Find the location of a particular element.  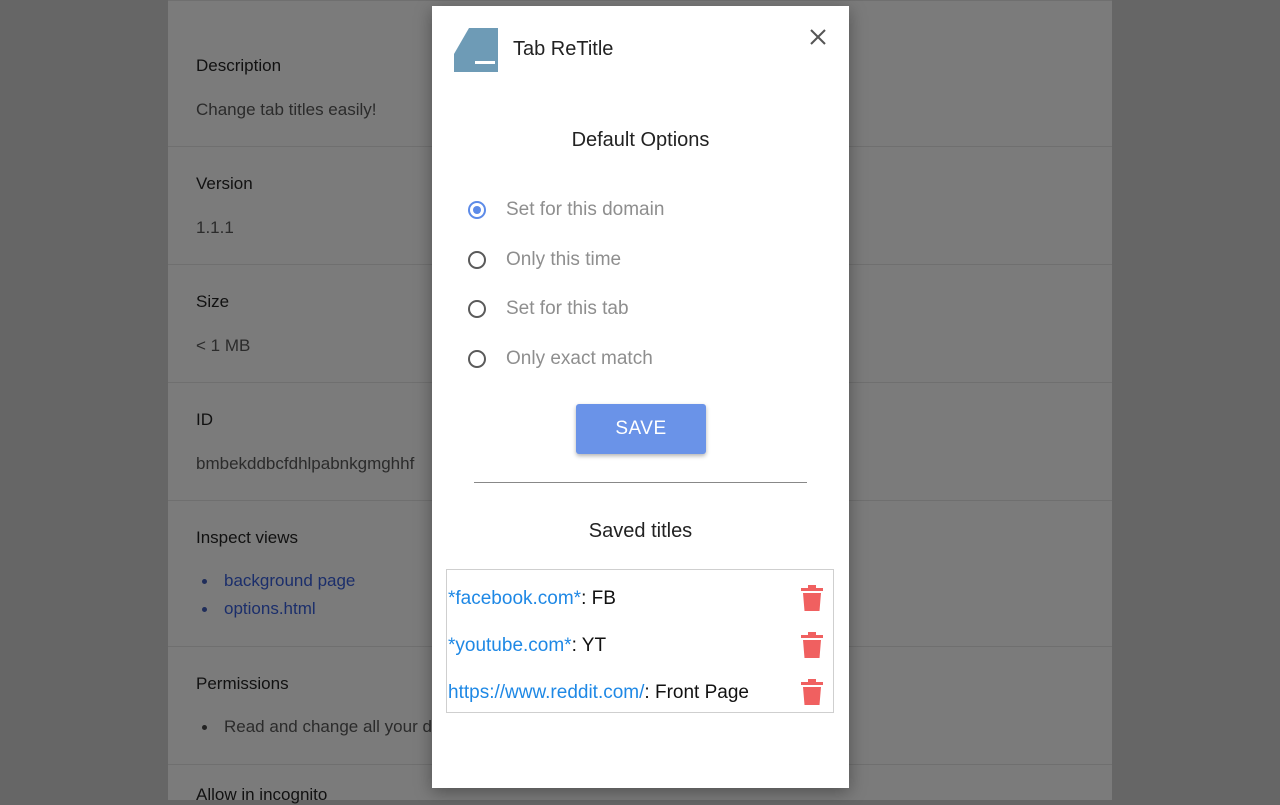

option-set-for-domain: Set for this domain is located at coordinates (565, 210).